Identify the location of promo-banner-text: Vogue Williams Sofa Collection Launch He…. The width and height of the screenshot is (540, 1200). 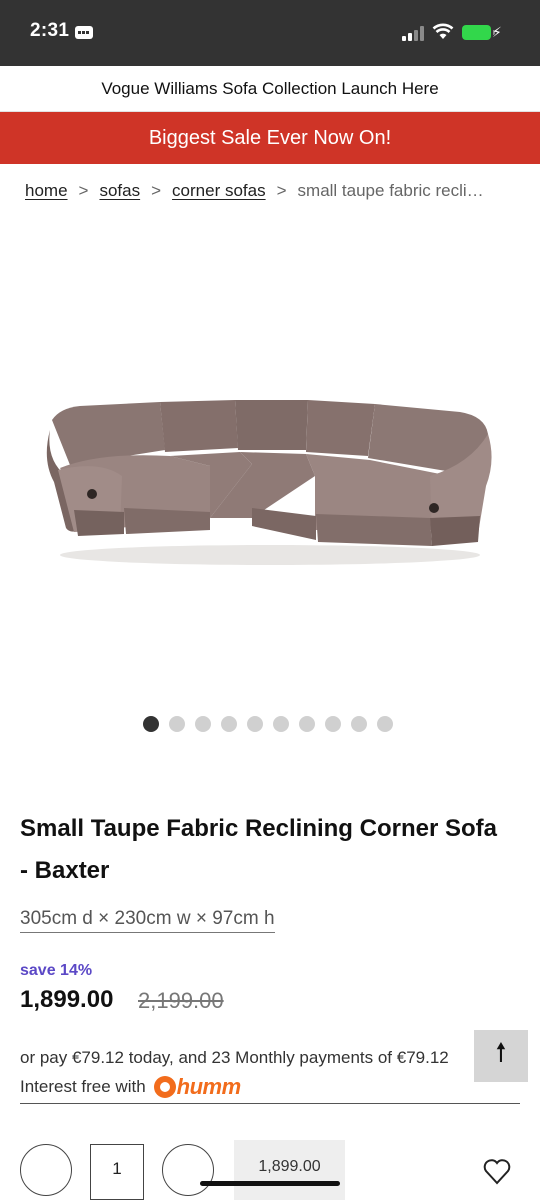
(270, 88).